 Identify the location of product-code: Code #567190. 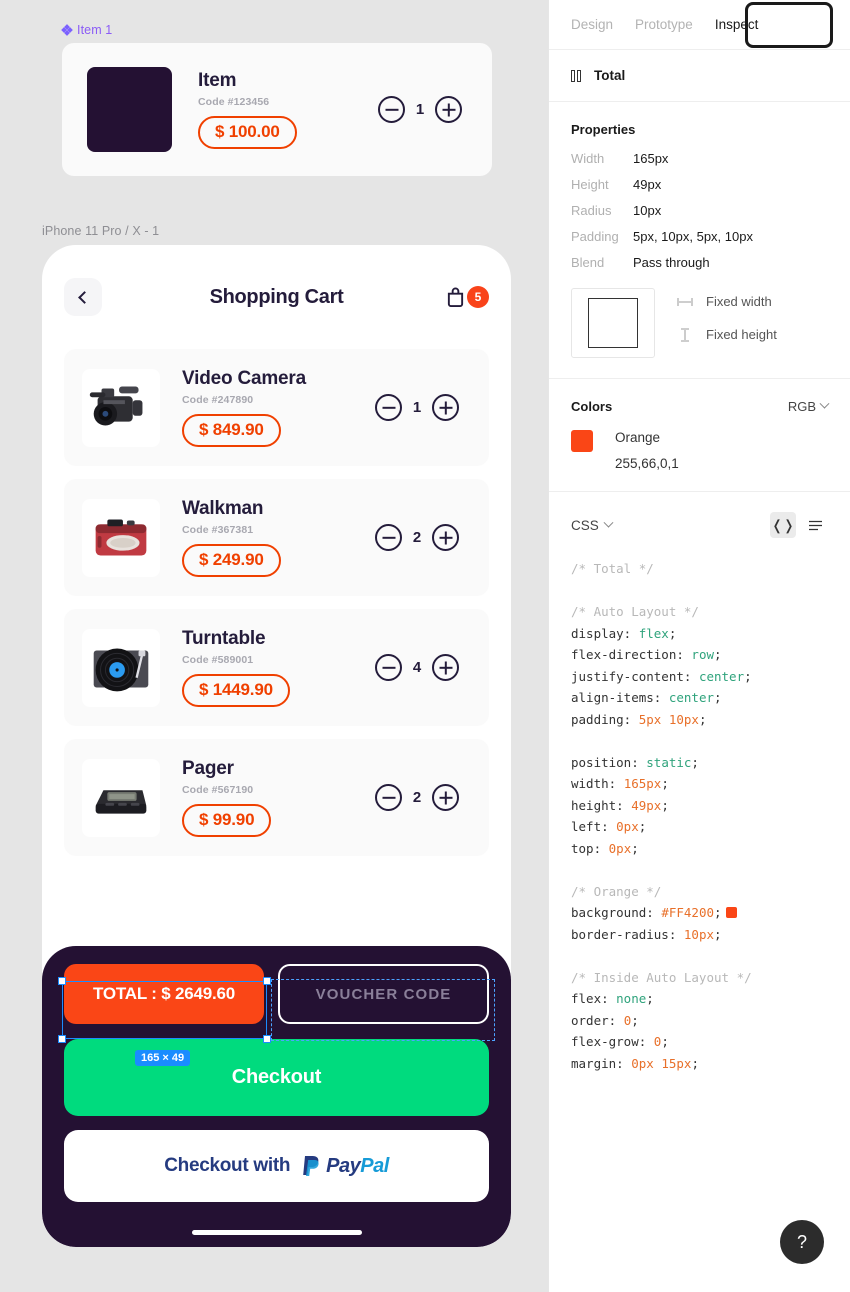
(218, 790).